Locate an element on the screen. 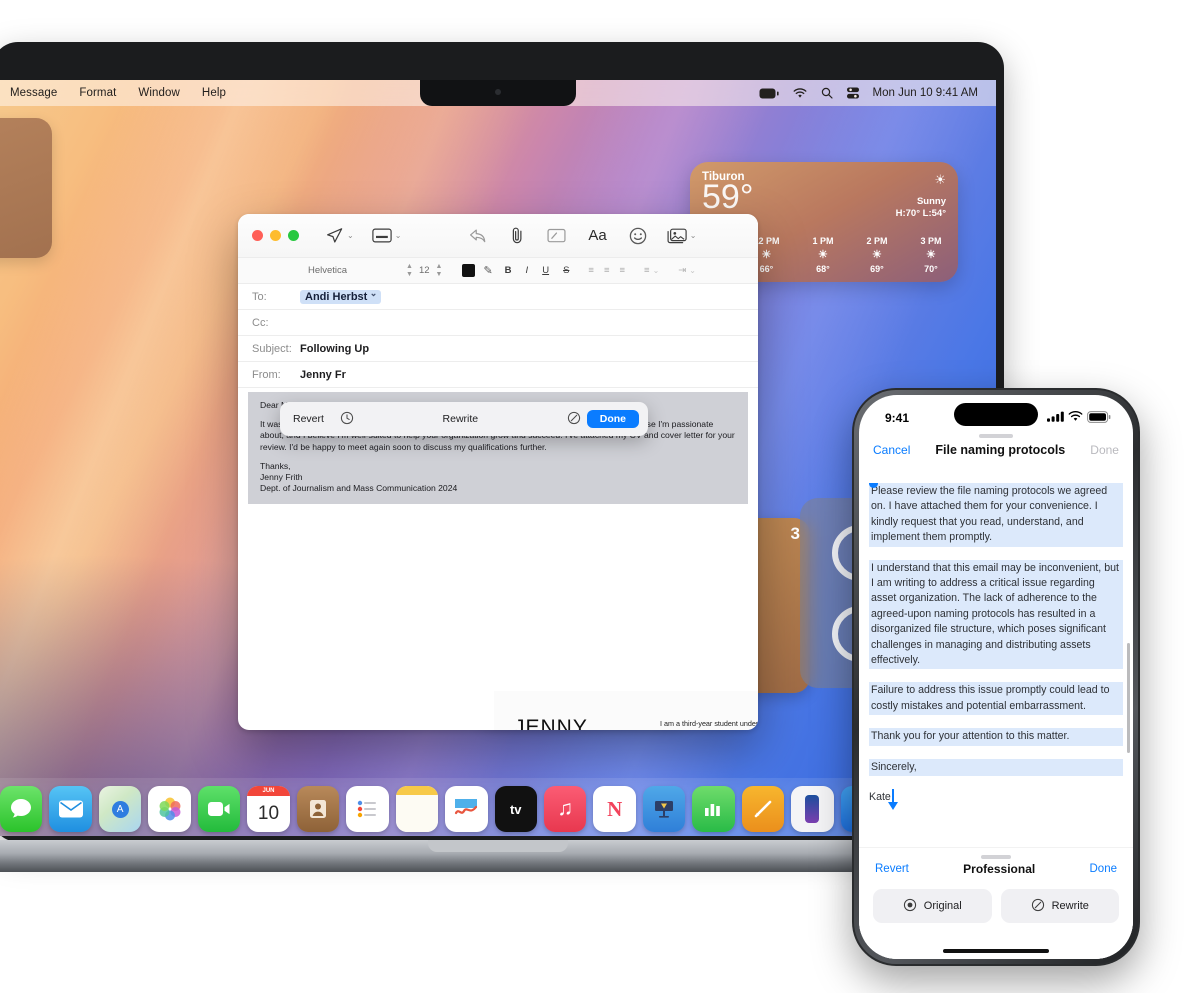 The width and height of the screenshot is (1200, 993). rewrite-slash-icon is located at coordinates (574, 419).